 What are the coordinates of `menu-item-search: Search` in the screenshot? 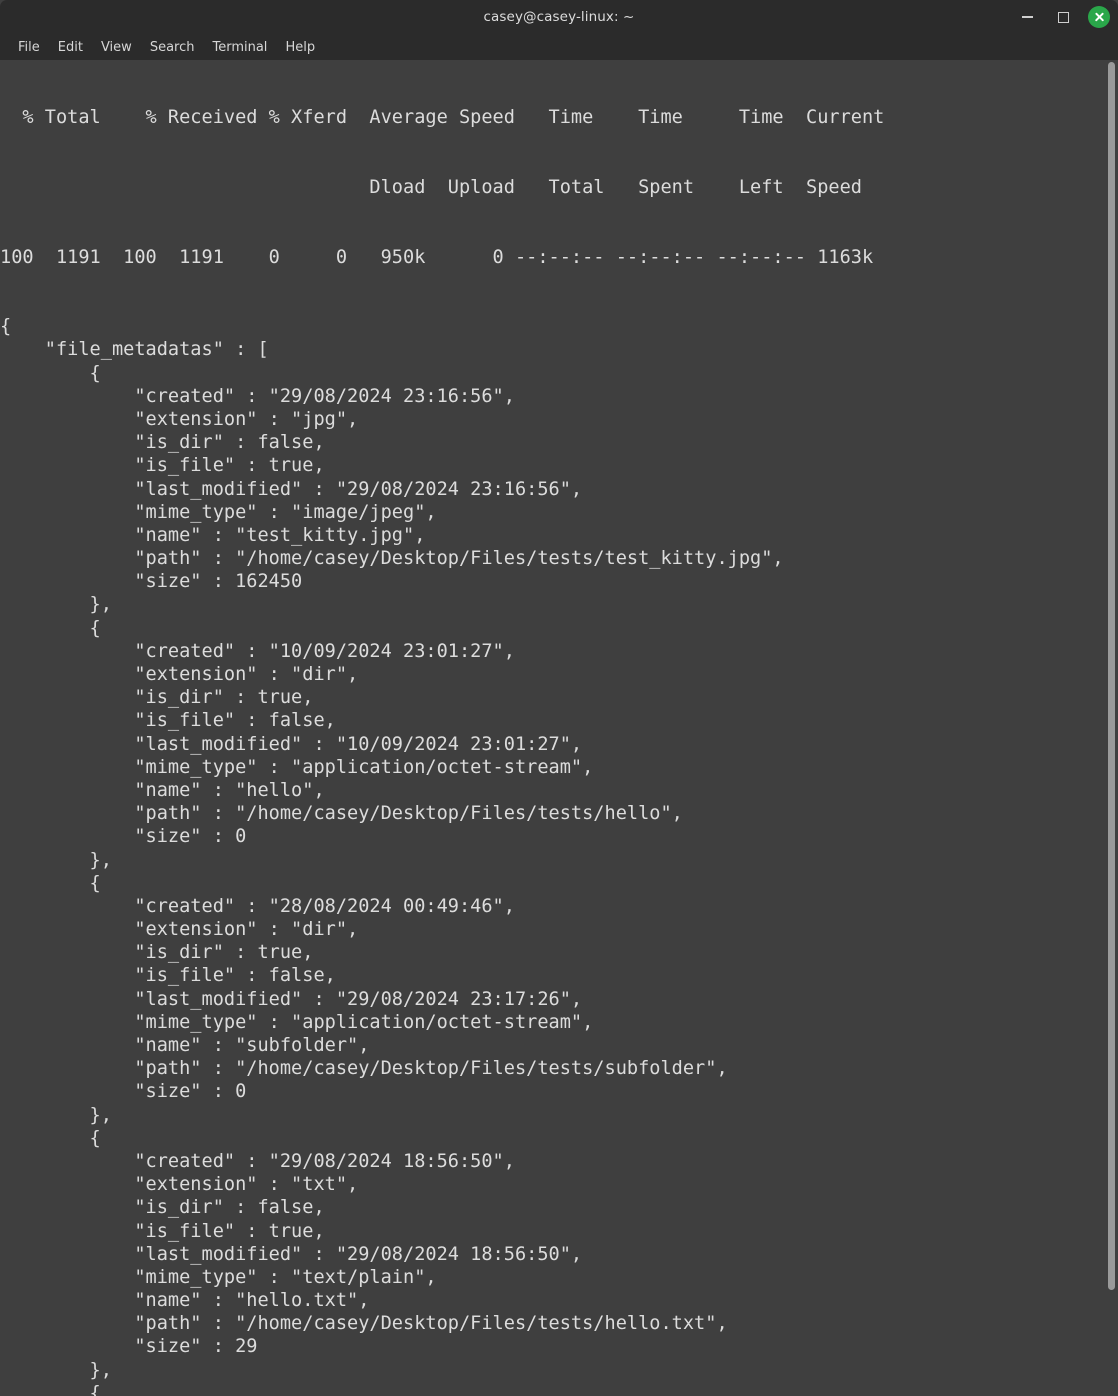 It's located at (172, 47).